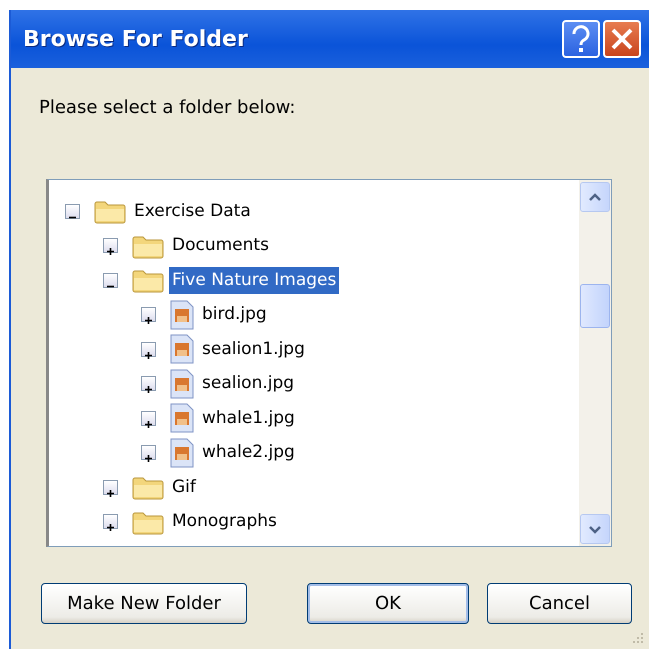 The image size is (649, 649). Describe the element at coordinates (595, 197) in the screenshot. I see `scroll-up-button` at that location.